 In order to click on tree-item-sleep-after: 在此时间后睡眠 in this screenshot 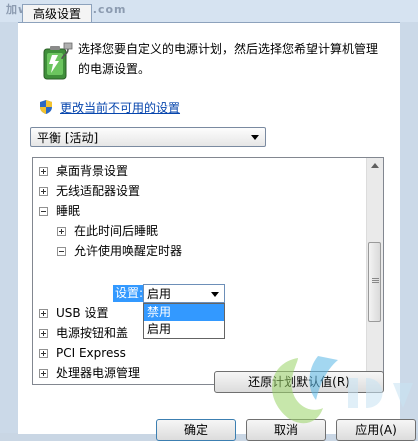, I will do `click(107, 231)`.